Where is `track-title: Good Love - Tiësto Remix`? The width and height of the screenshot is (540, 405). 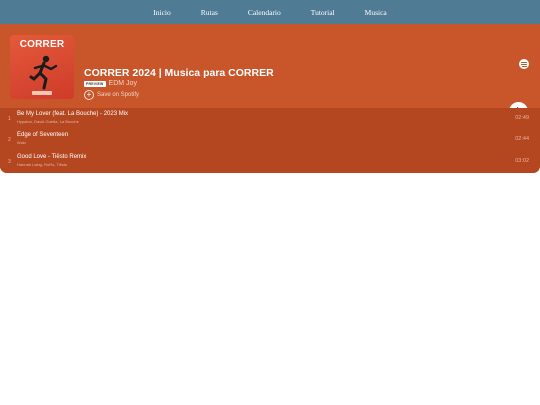 track-title: Good Love - Tiësto Remix is located at coordinates (52, 157).